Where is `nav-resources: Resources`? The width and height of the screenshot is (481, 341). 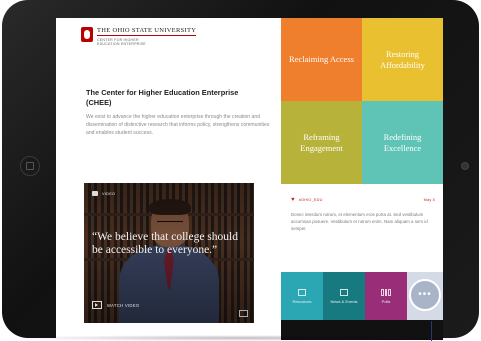
nav-resources: Resources is located at coordinates (302, 296).